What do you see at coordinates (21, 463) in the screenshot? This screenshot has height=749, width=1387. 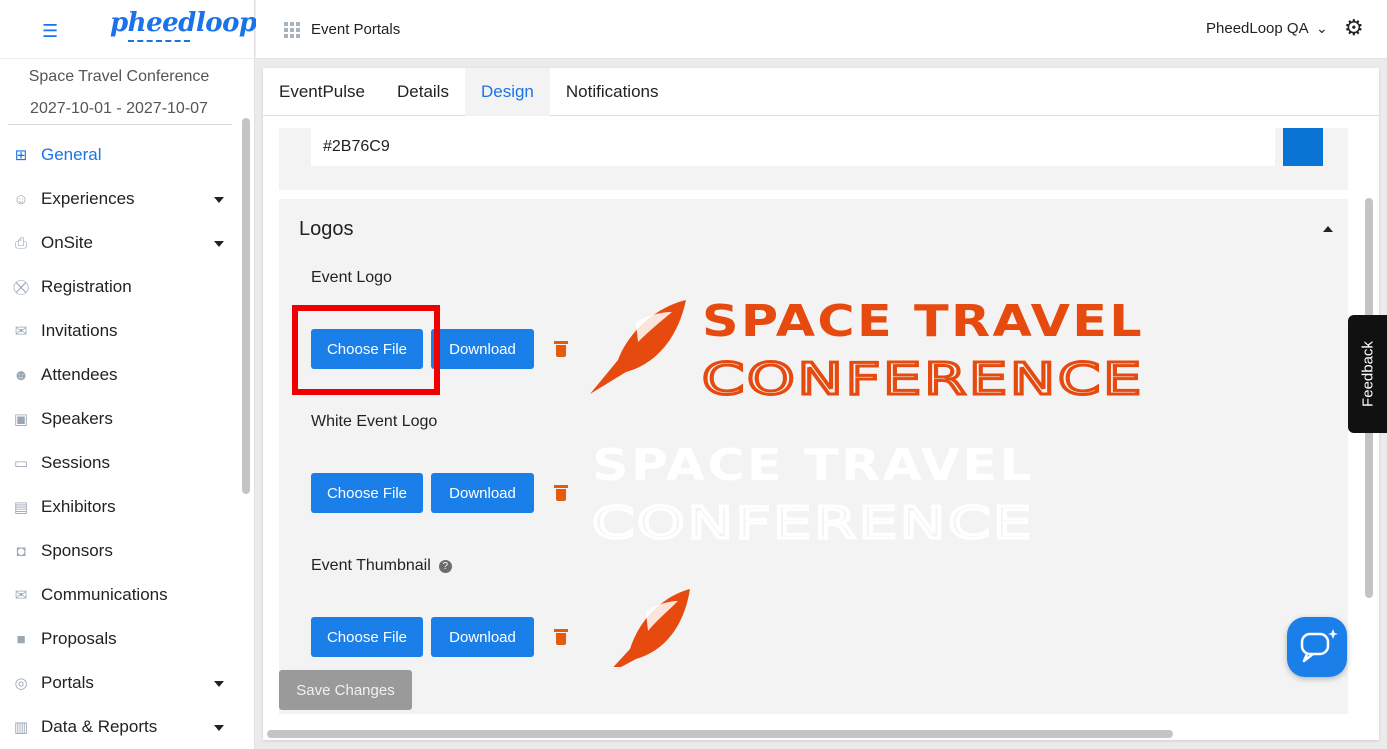 I see `laptop-icon: ▭` at bounding box center [21, 463].